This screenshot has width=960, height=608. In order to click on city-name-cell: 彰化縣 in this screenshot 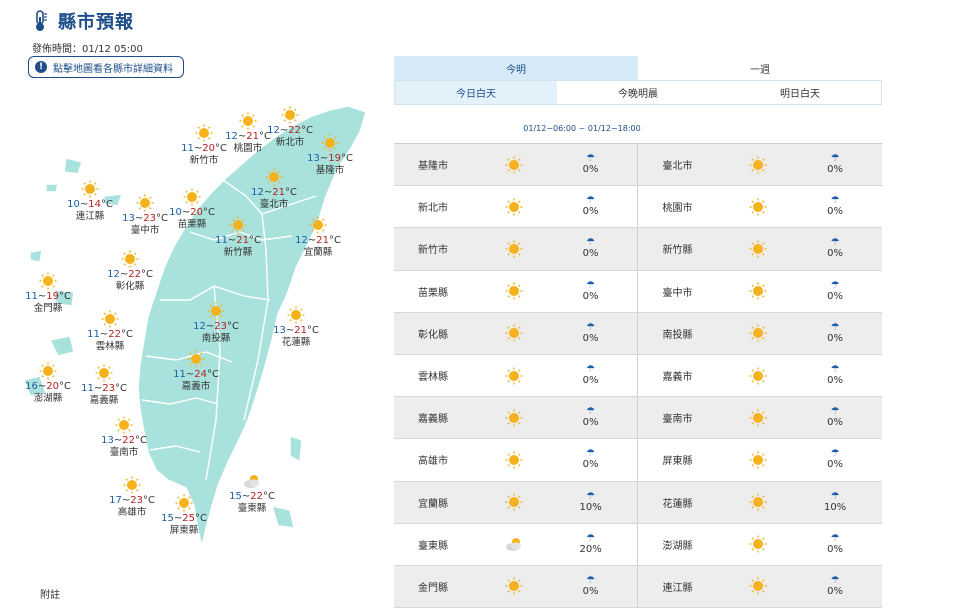, I will do `click(439, 333)`.